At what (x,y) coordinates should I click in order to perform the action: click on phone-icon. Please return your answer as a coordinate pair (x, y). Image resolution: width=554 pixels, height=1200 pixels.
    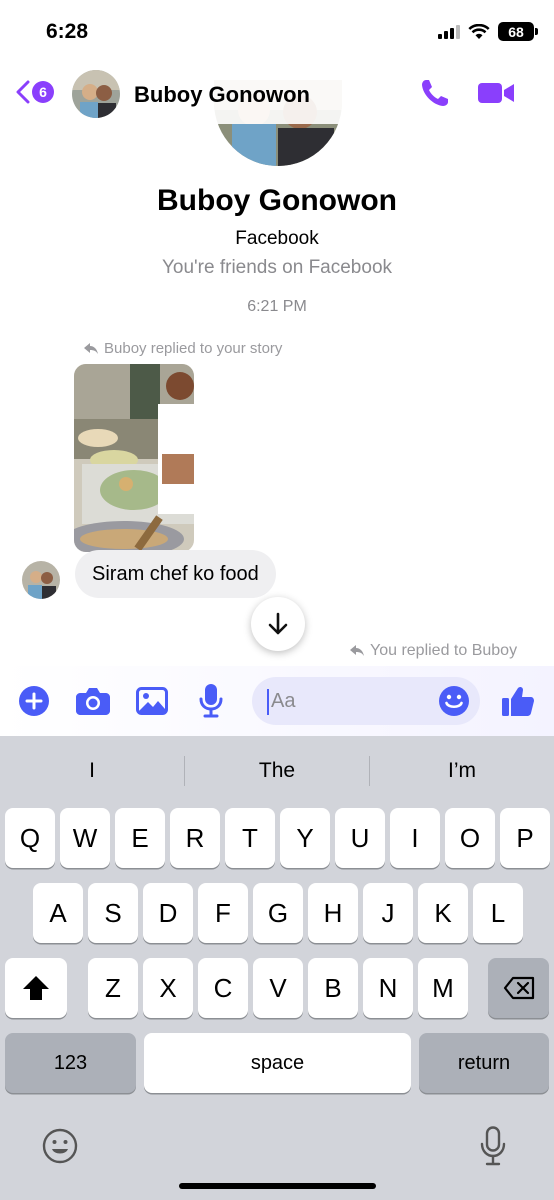
    Looking at the image, I should click on (435, 93).